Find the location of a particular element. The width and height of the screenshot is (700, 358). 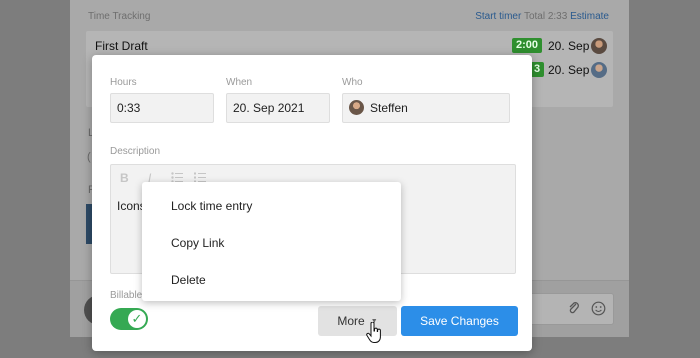

menu-item-delete: Delete is located at coordinates (188, 280).